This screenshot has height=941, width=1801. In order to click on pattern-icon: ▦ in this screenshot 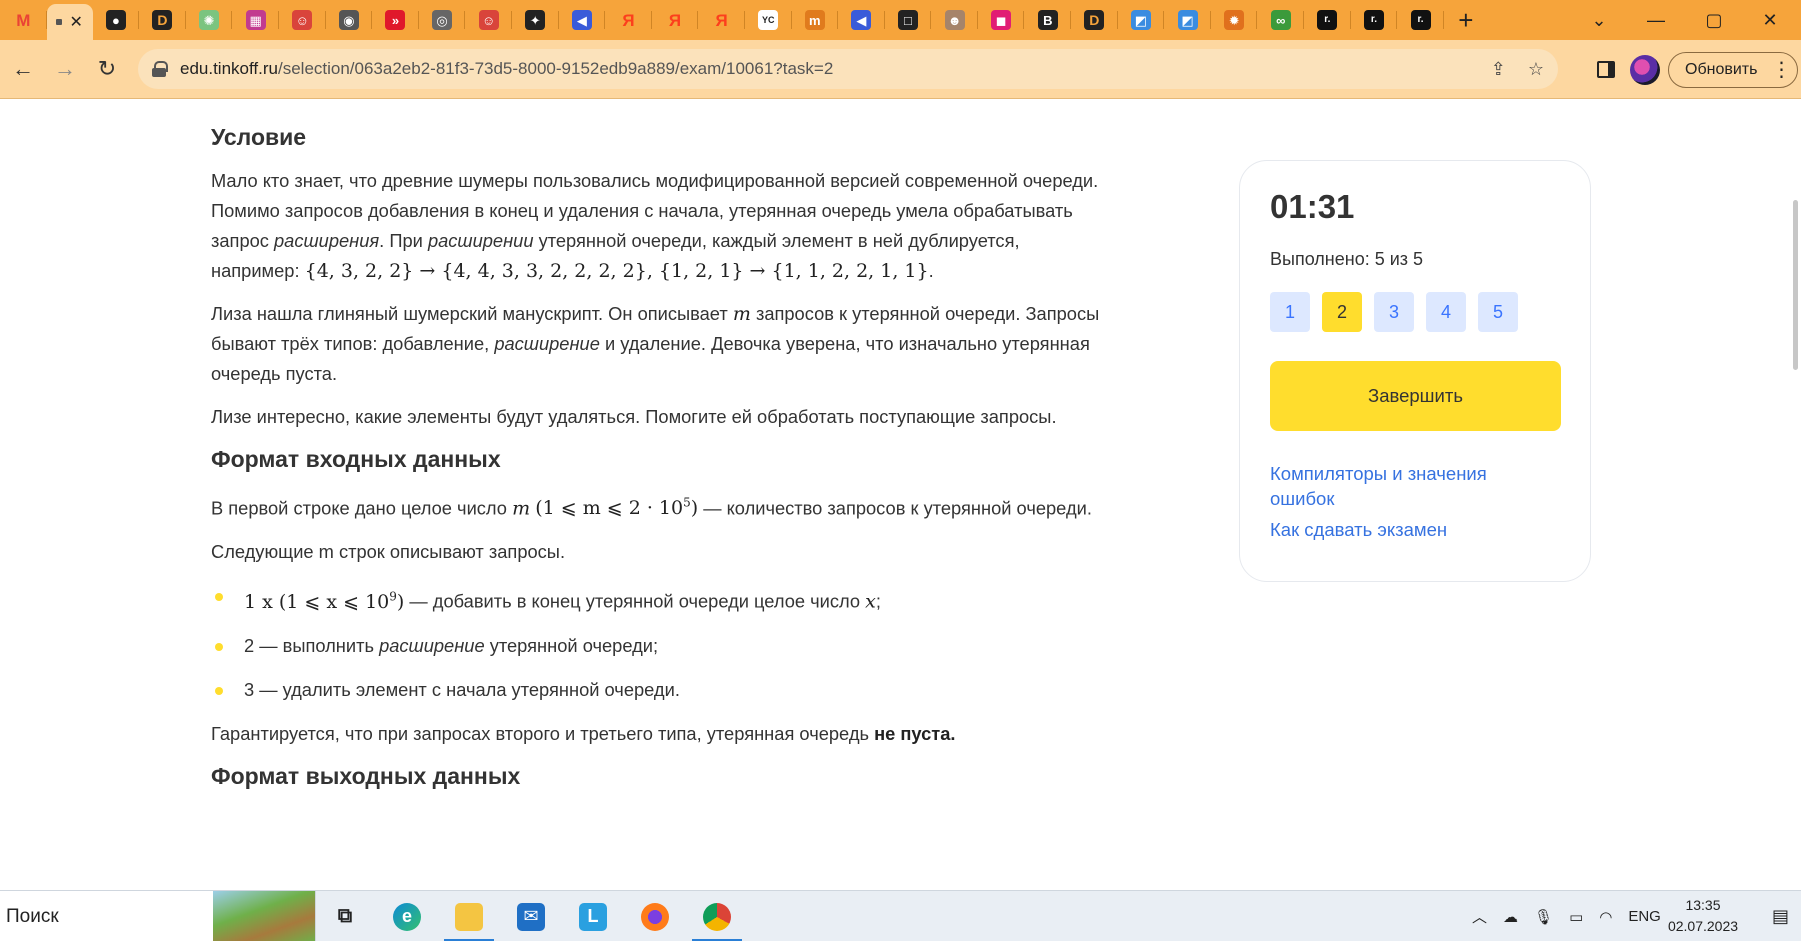, I will do `click(255, 20)`.